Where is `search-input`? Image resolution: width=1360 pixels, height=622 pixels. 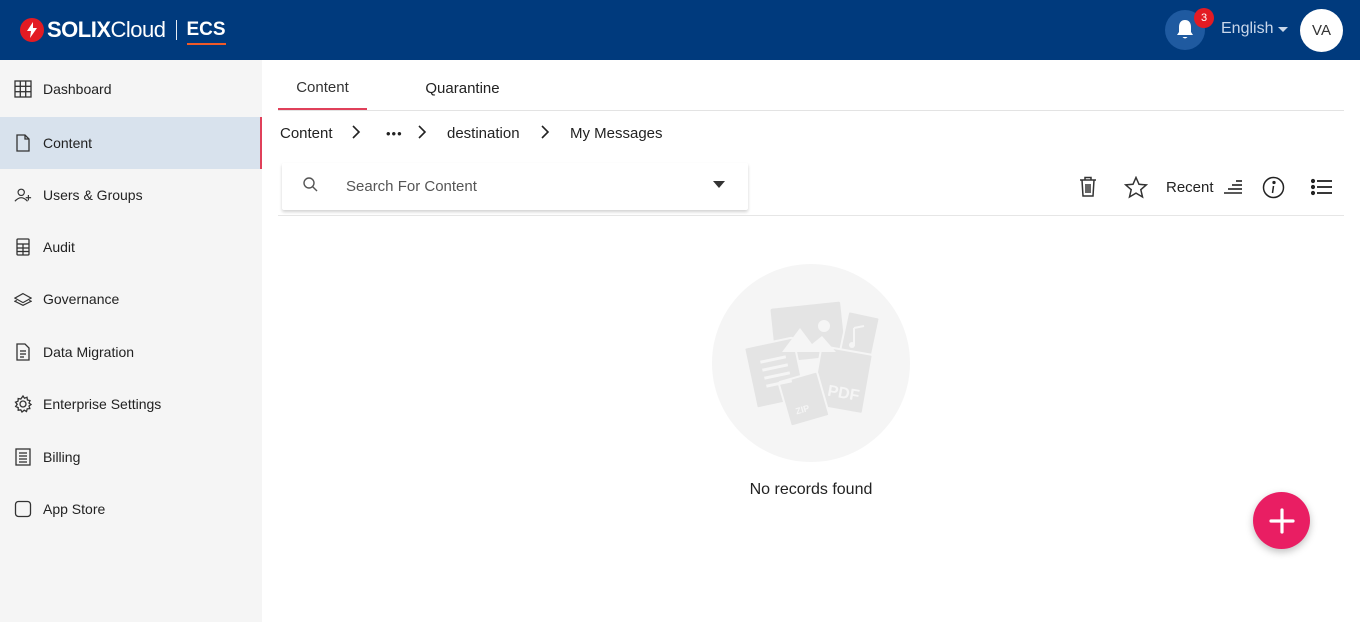 search-input is located at coordinates (521, 186).